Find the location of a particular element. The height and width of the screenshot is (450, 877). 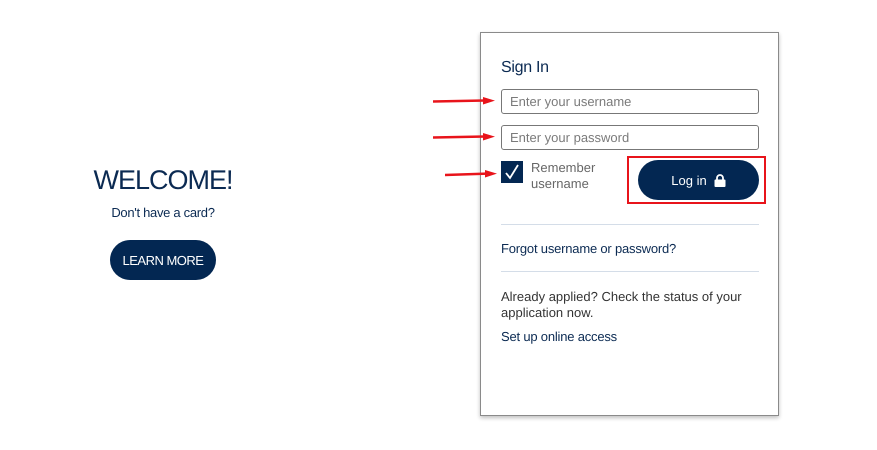

status-text: Already applied? Check the status of your application now. is located at coordinates (622, 305).